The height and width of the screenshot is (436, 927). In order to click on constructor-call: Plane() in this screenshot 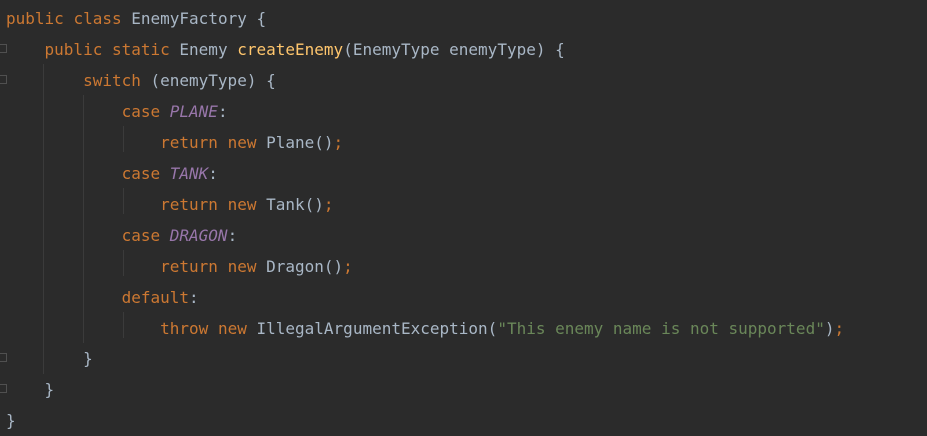, I will do `click(300, 142)`.